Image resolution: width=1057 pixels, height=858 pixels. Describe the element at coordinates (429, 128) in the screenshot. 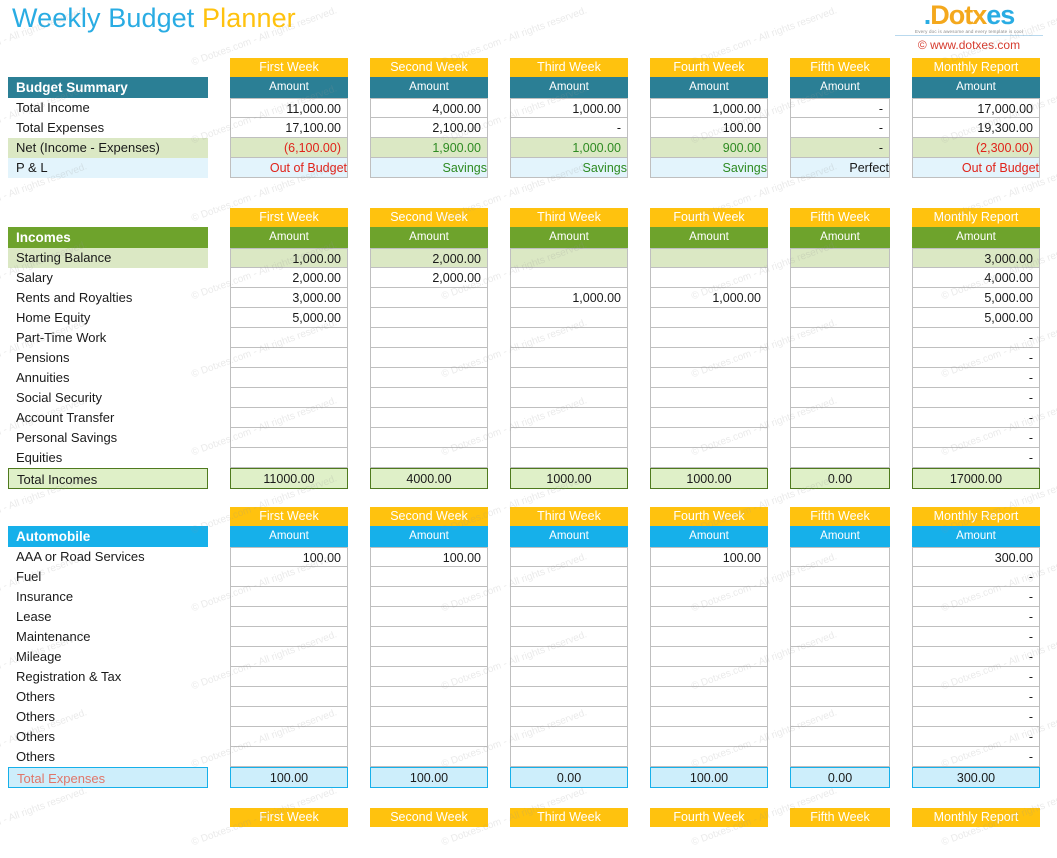

I see `value-cell: 2,100.00` at that location.